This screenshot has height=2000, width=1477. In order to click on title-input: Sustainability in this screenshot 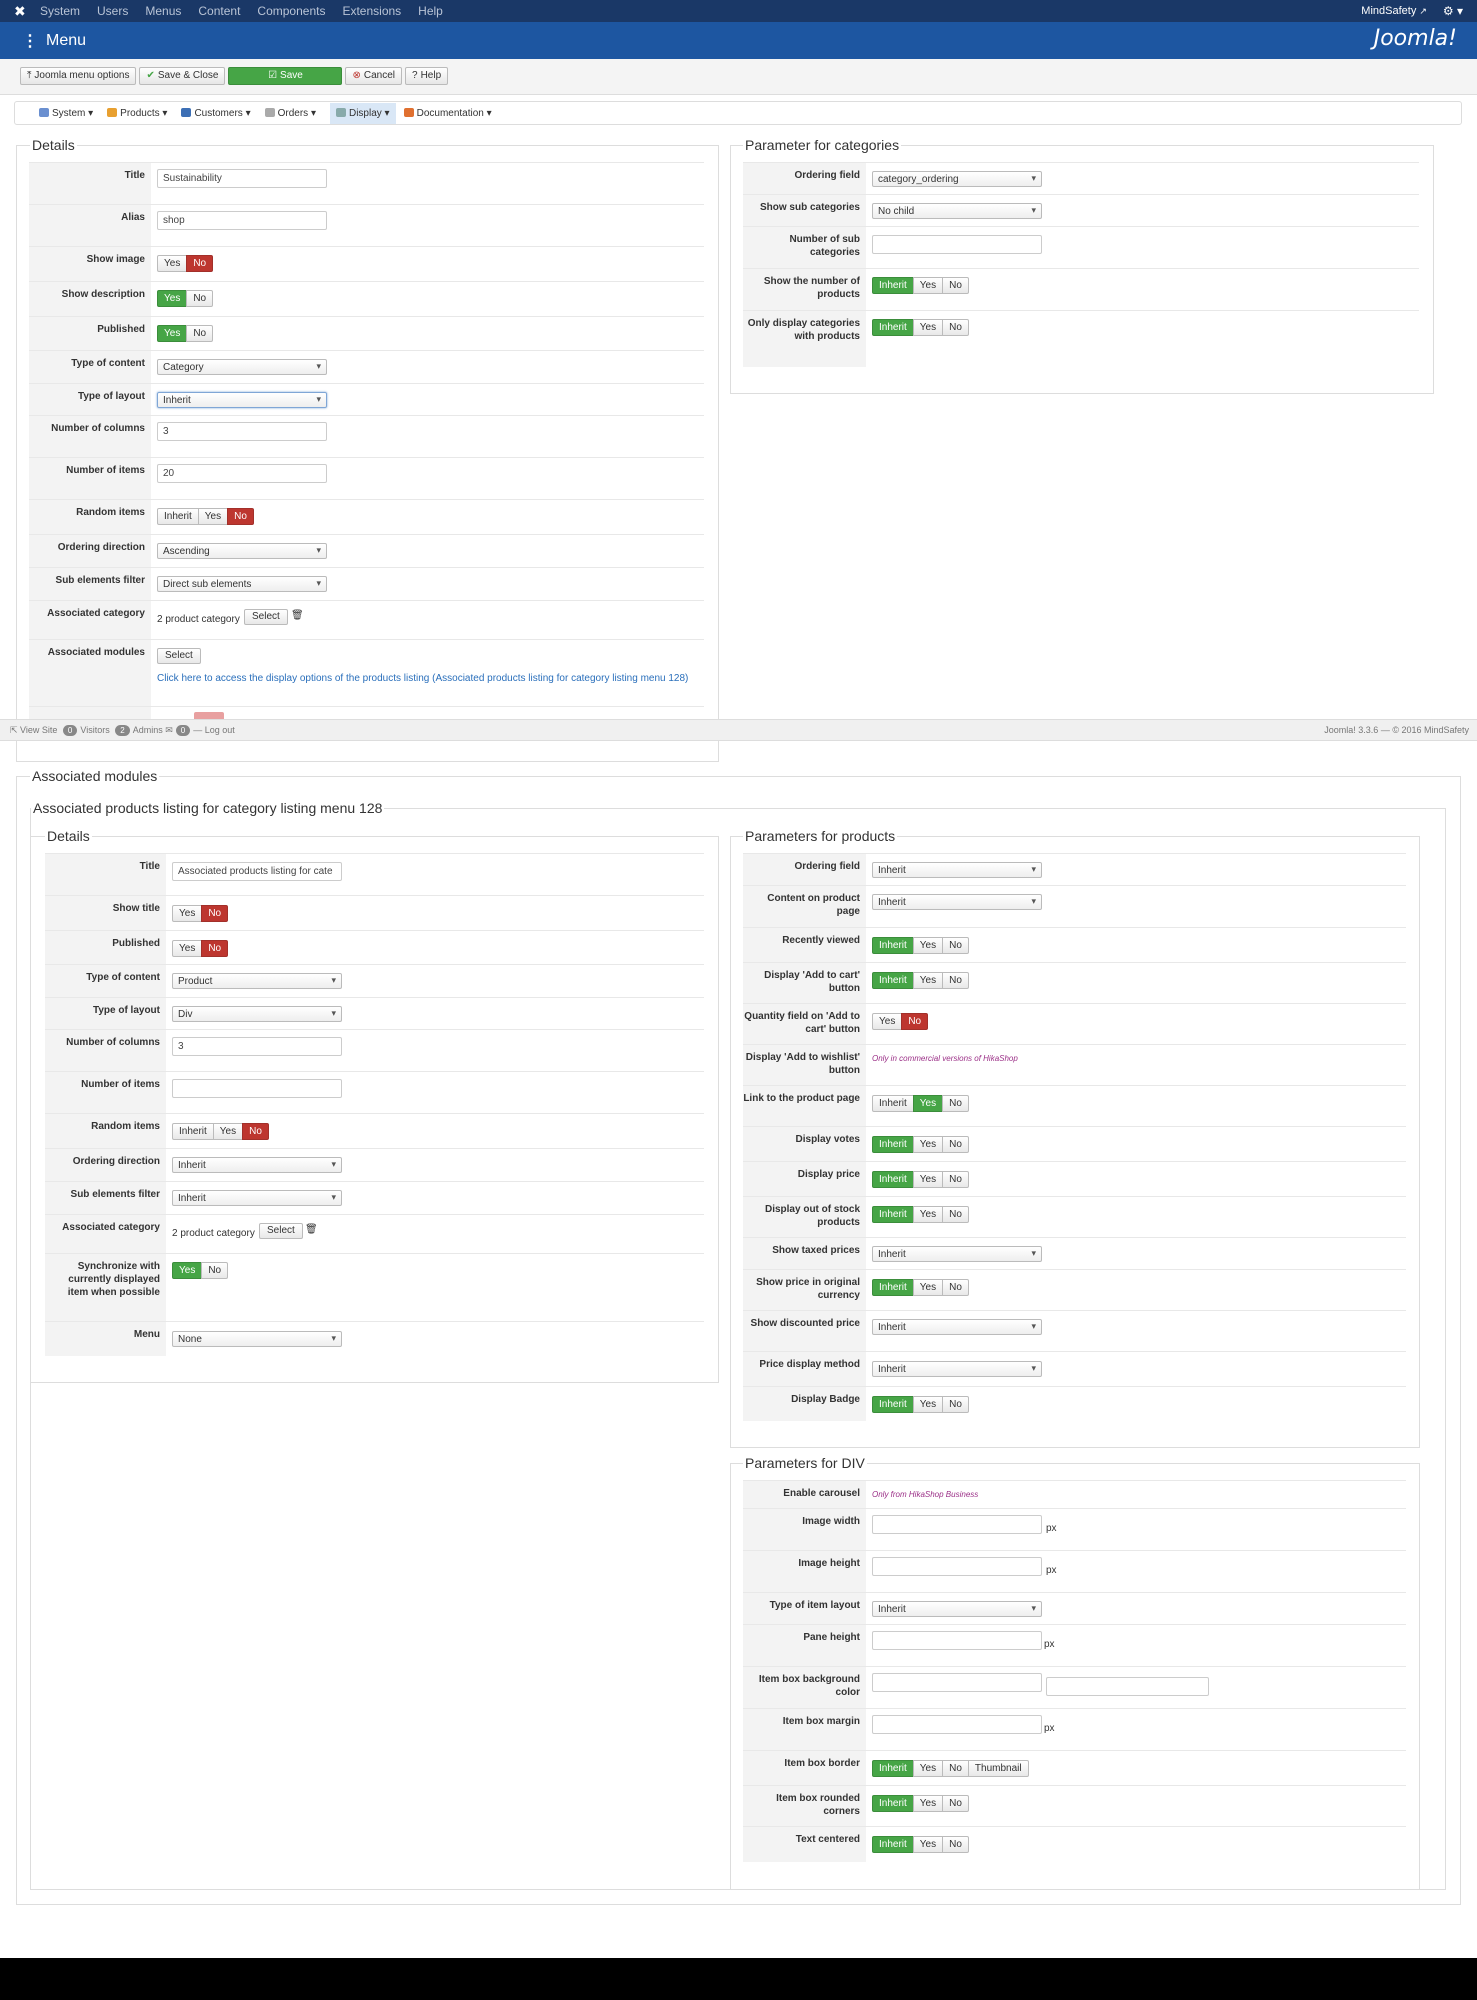, I will do `click(242, 178)`.